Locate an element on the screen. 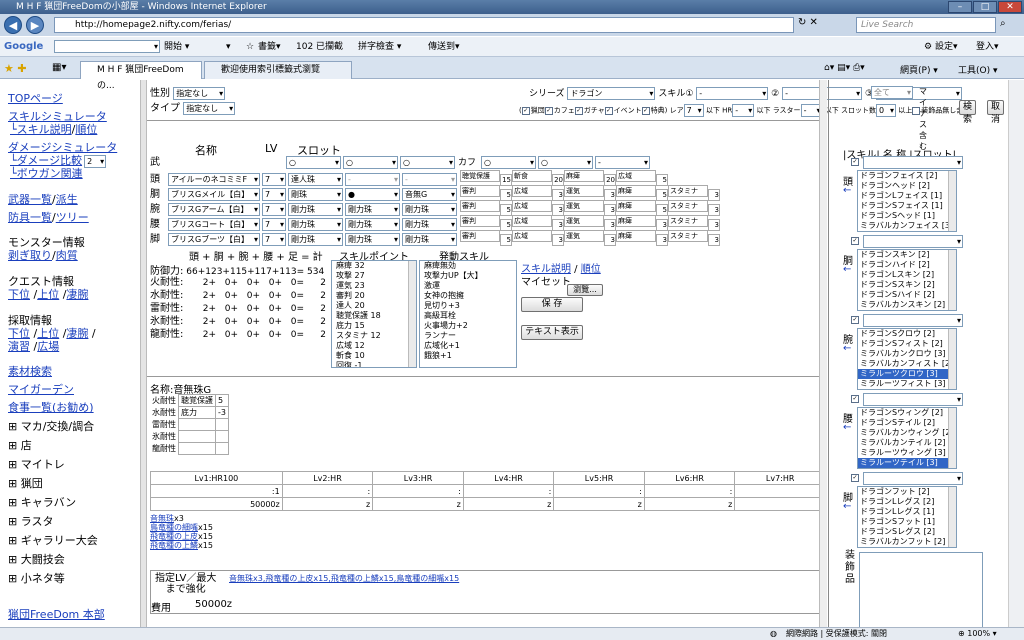 This screenshot has height=640, width=1024. part-option: ドラゴンフット [2] is located at coordinates (907, 492).